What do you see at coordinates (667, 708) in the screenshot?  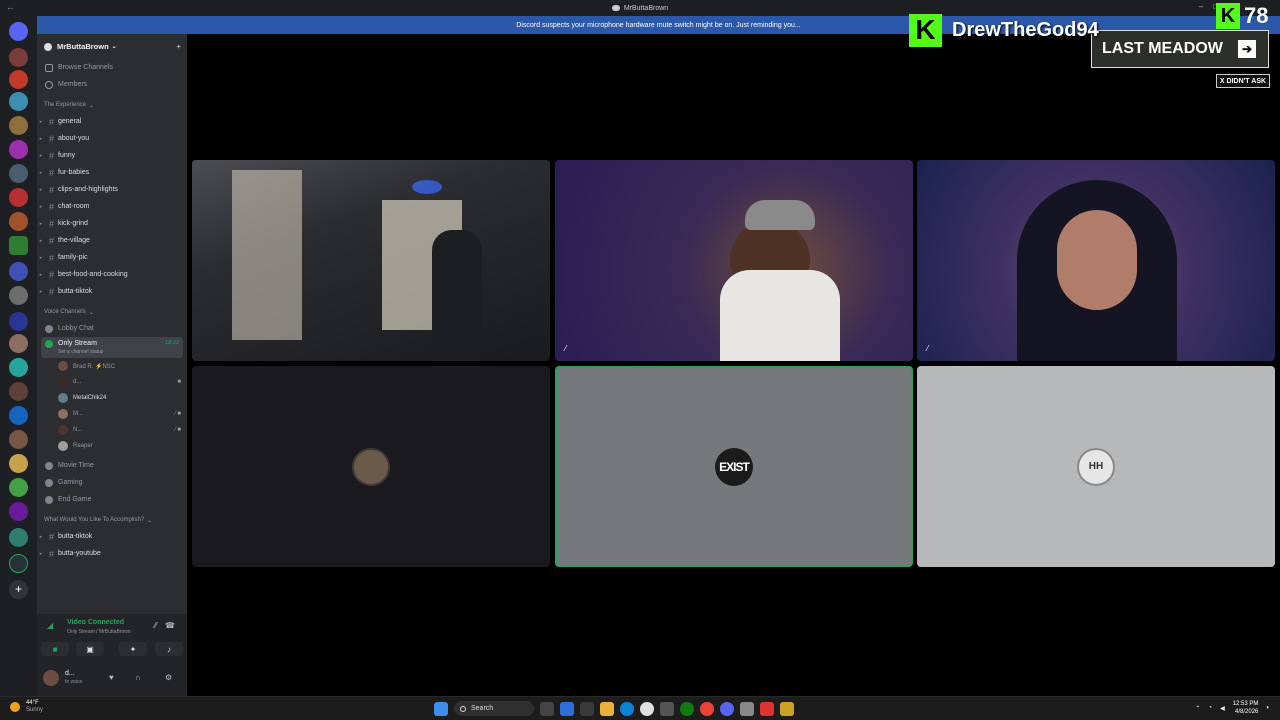 I see `settings-icon` at bounding box center [667, 708].